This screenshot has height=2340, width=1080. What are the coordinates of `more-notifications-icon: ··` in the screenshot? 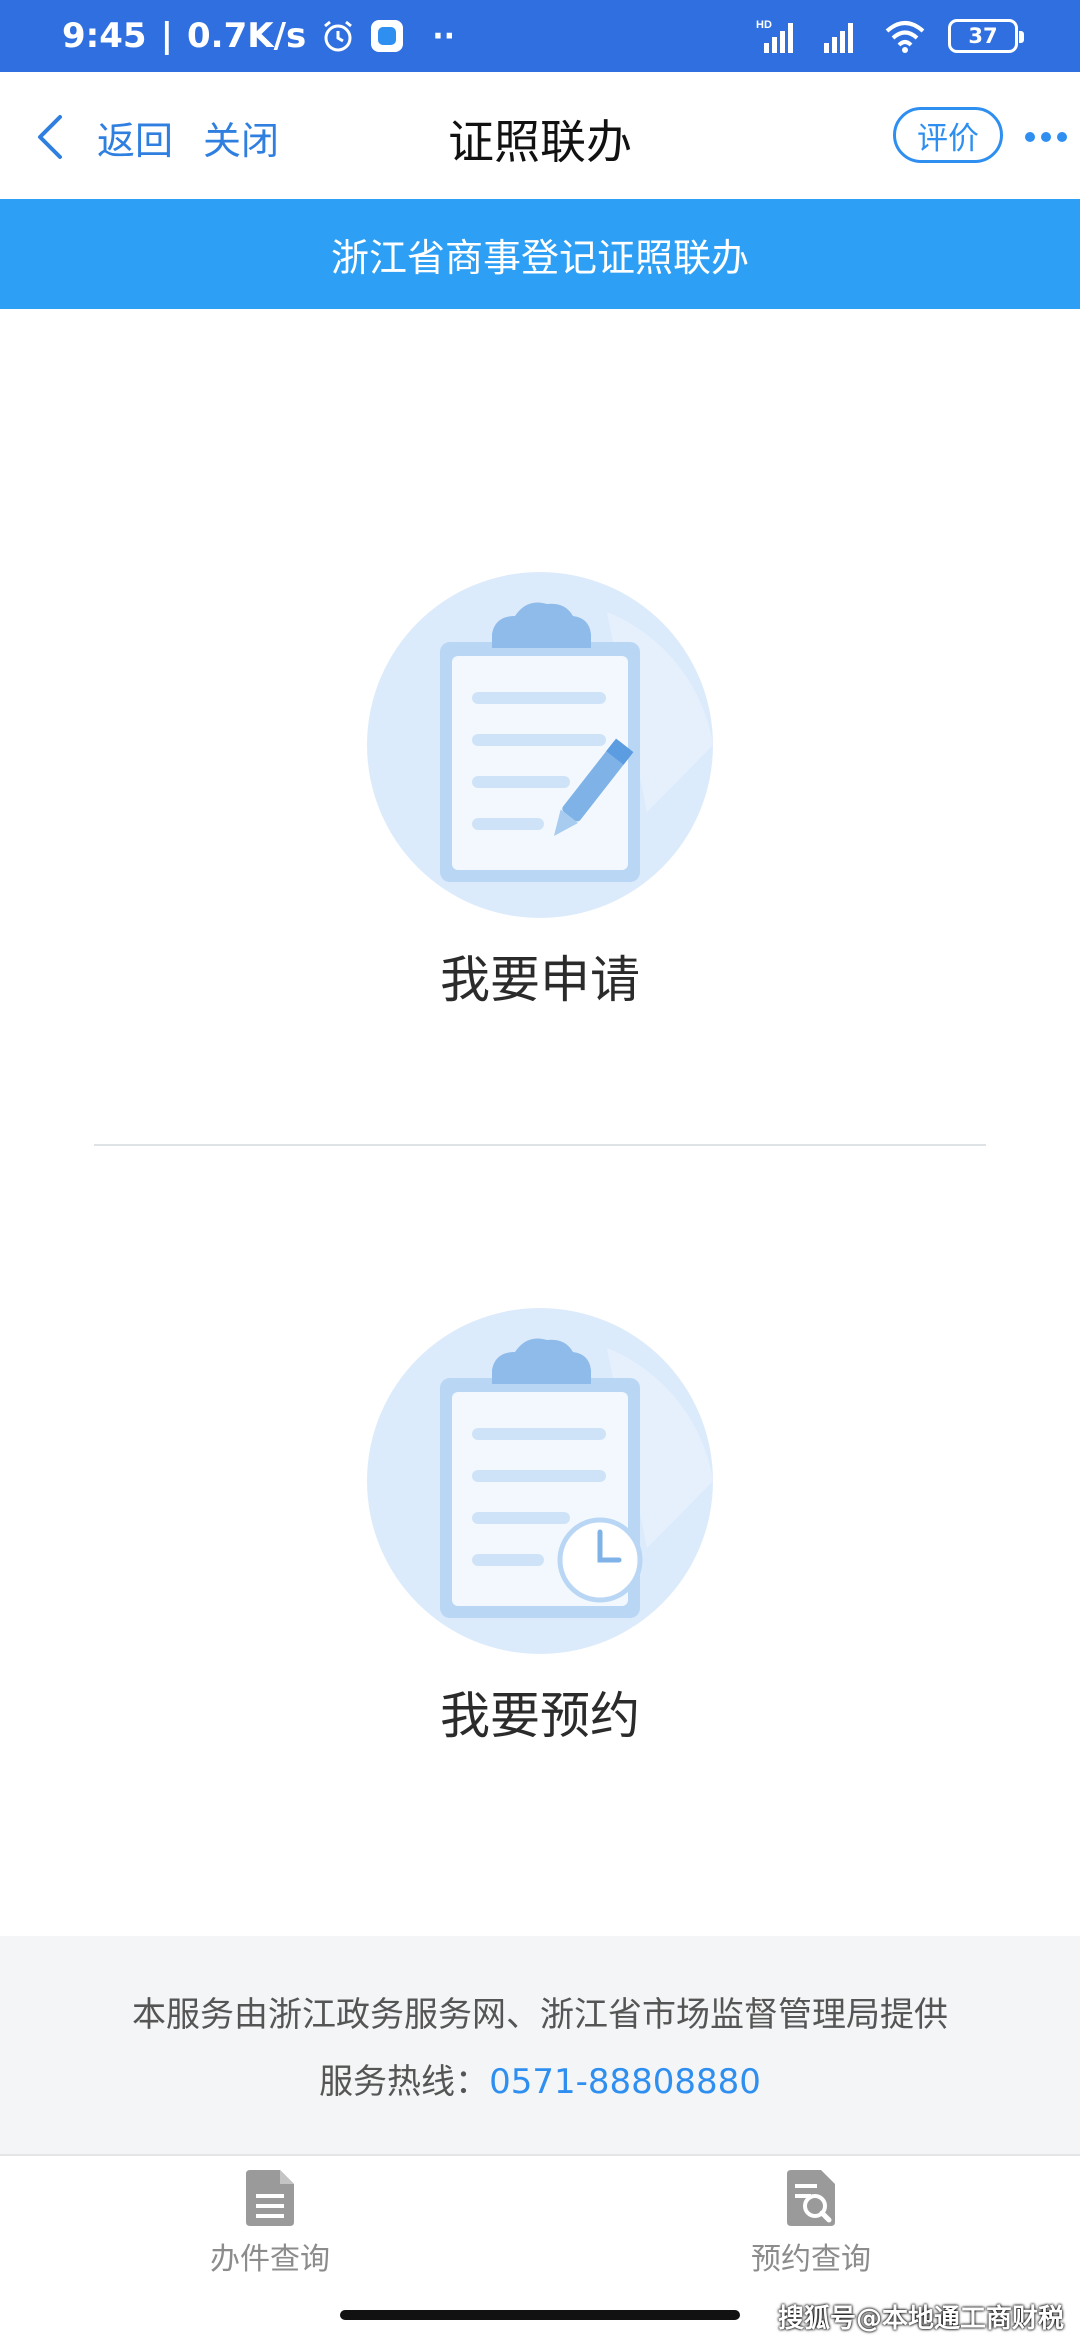 It's located at (444, 36).